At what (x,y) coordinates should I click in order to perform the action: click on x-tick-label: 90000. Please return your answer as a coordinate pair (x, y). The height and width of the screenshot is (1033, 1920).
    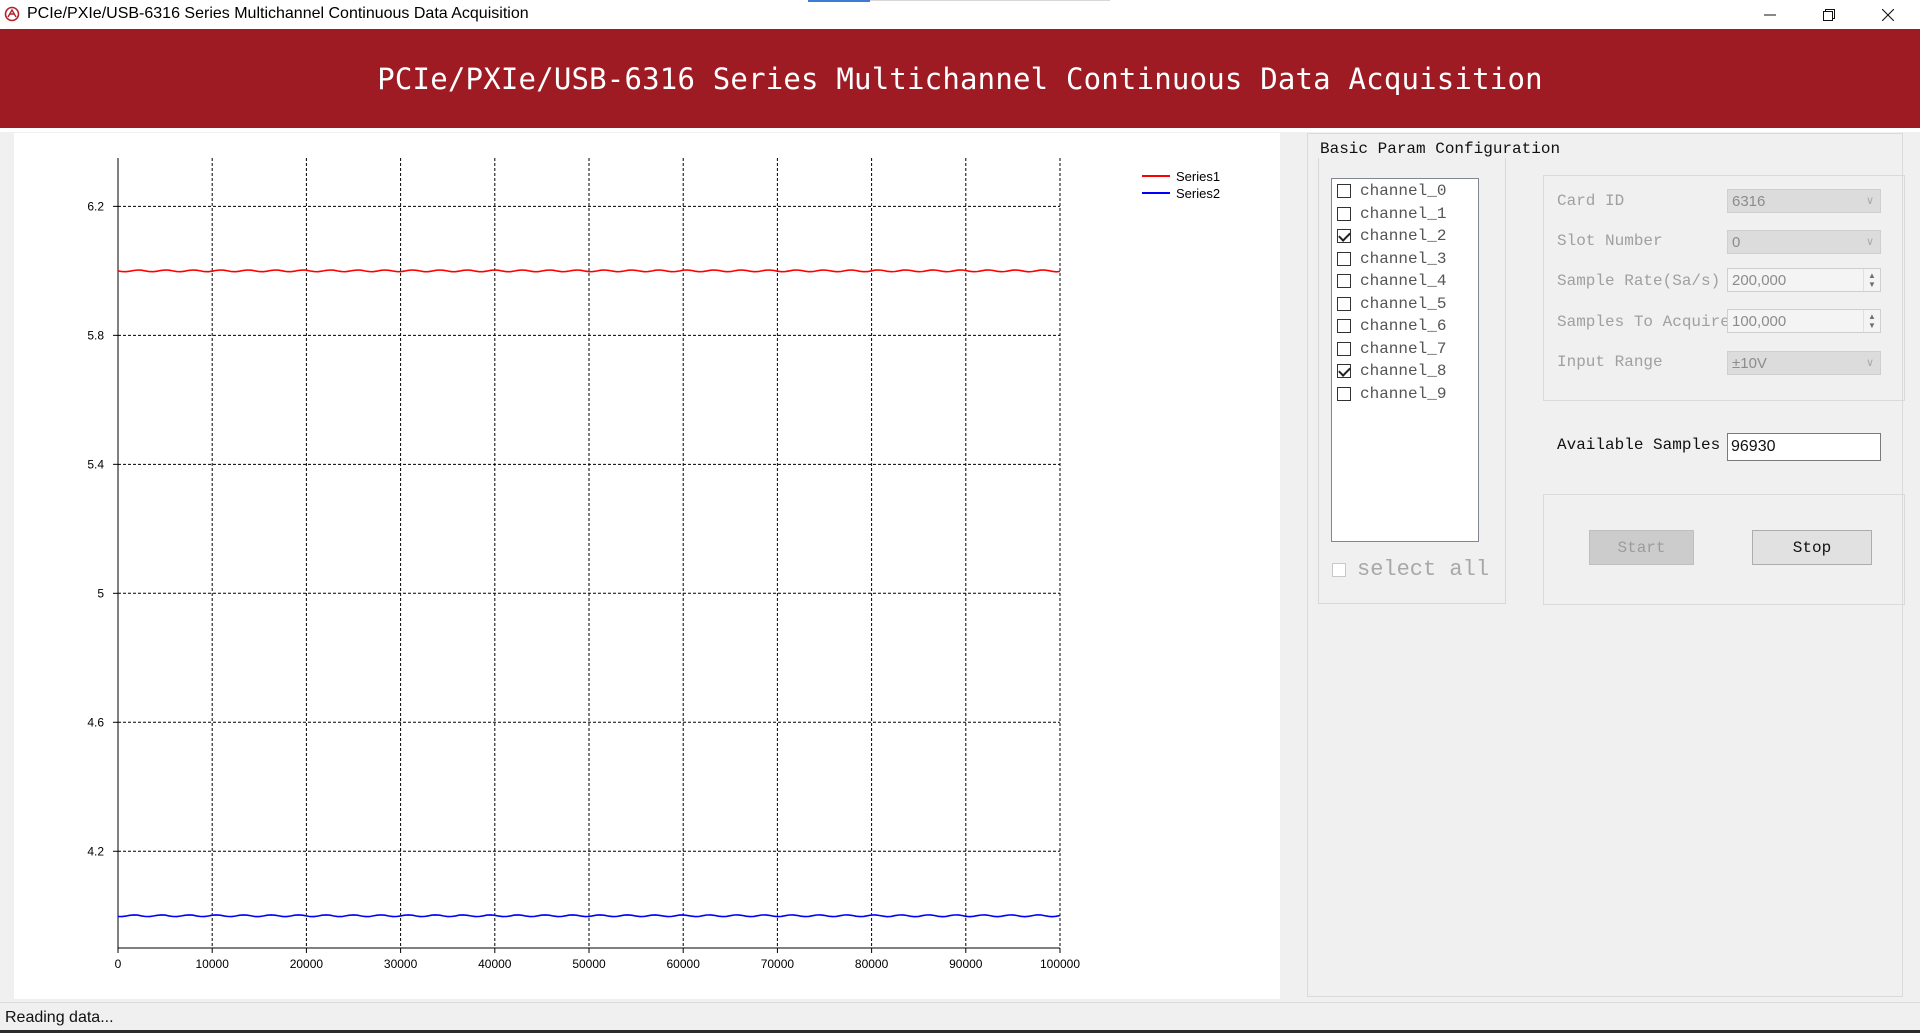
    Looking at the image, I should click on (966, 964).